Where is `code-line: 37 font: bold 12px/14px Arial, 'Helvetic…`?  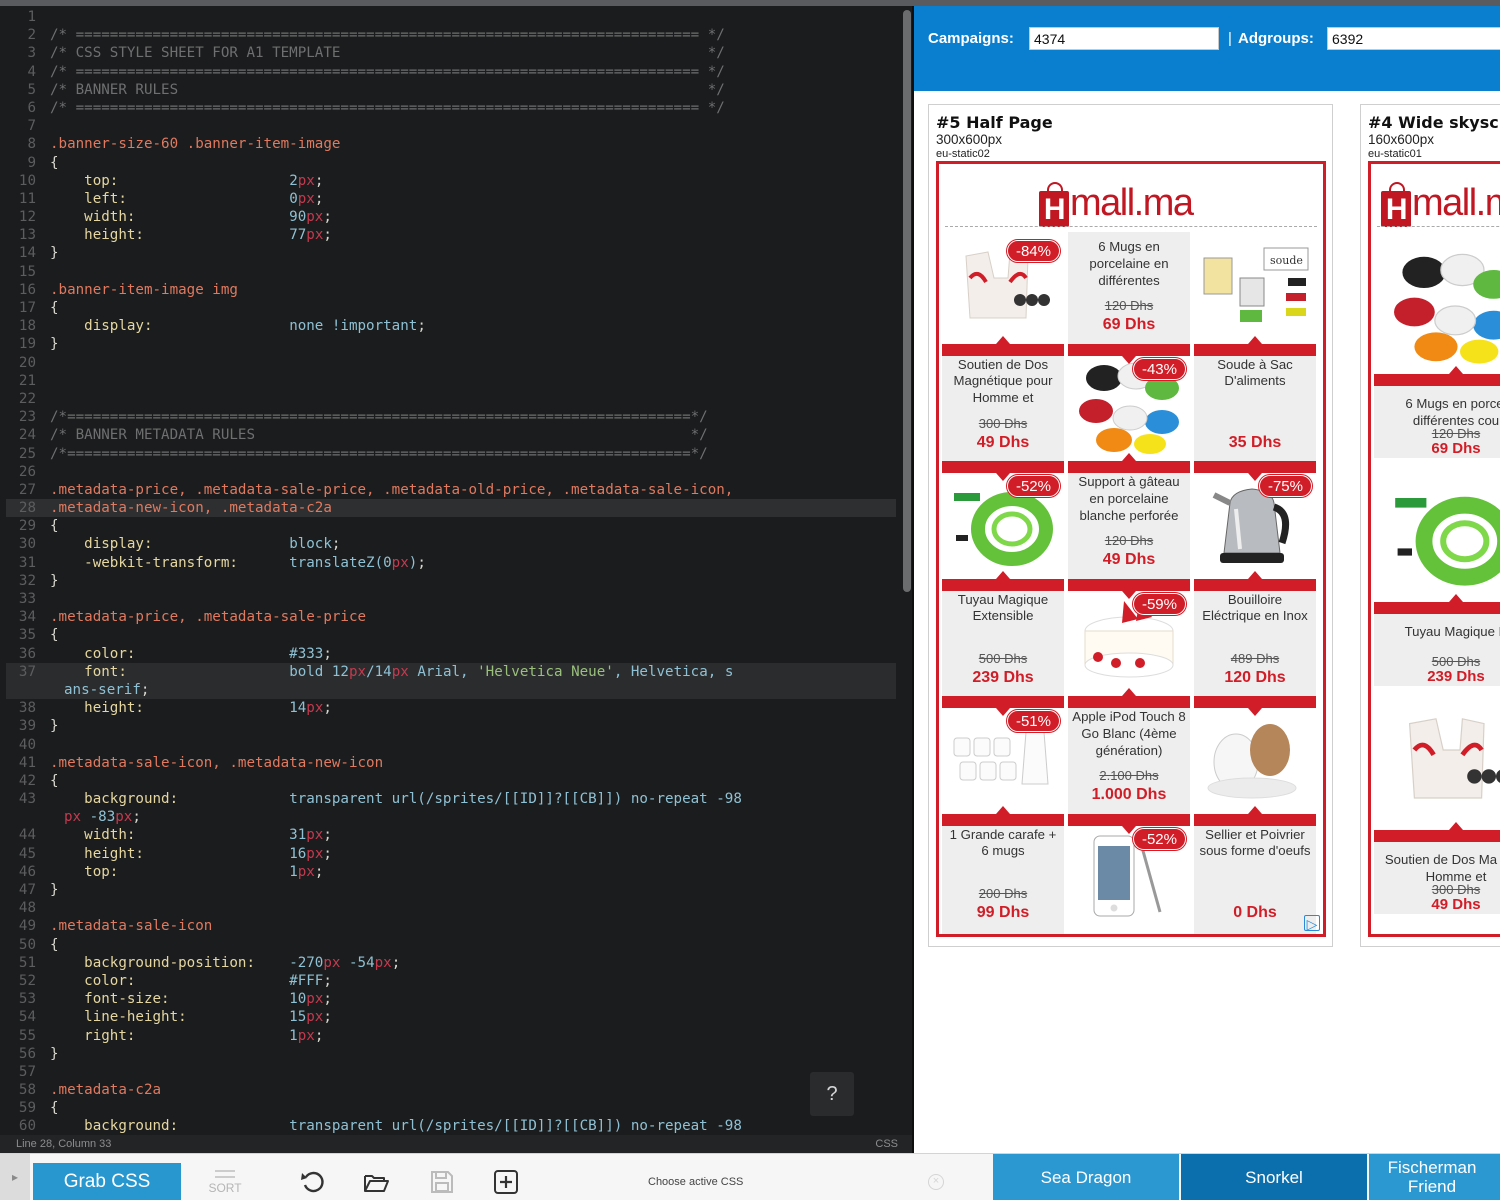
code-line: 37 font: bold 12px/14px Arial, 'Helvetic… is located at coordinates (451, 681).